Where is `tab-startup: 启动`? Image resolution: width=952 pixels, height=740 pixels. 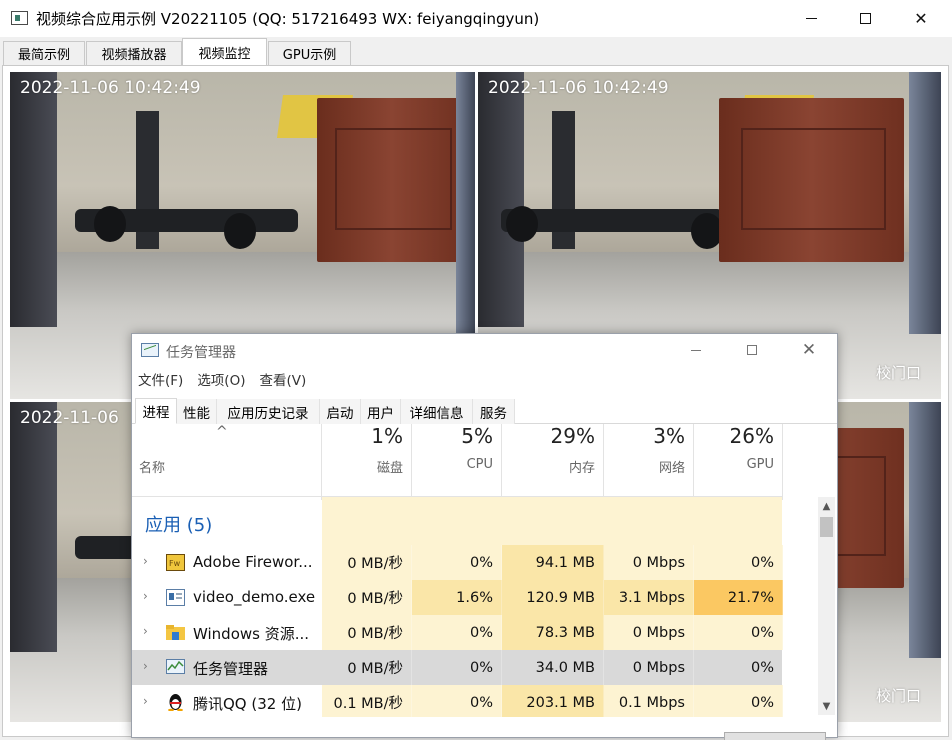
tab-startup: 启动 is located at coordinates (340, 411).